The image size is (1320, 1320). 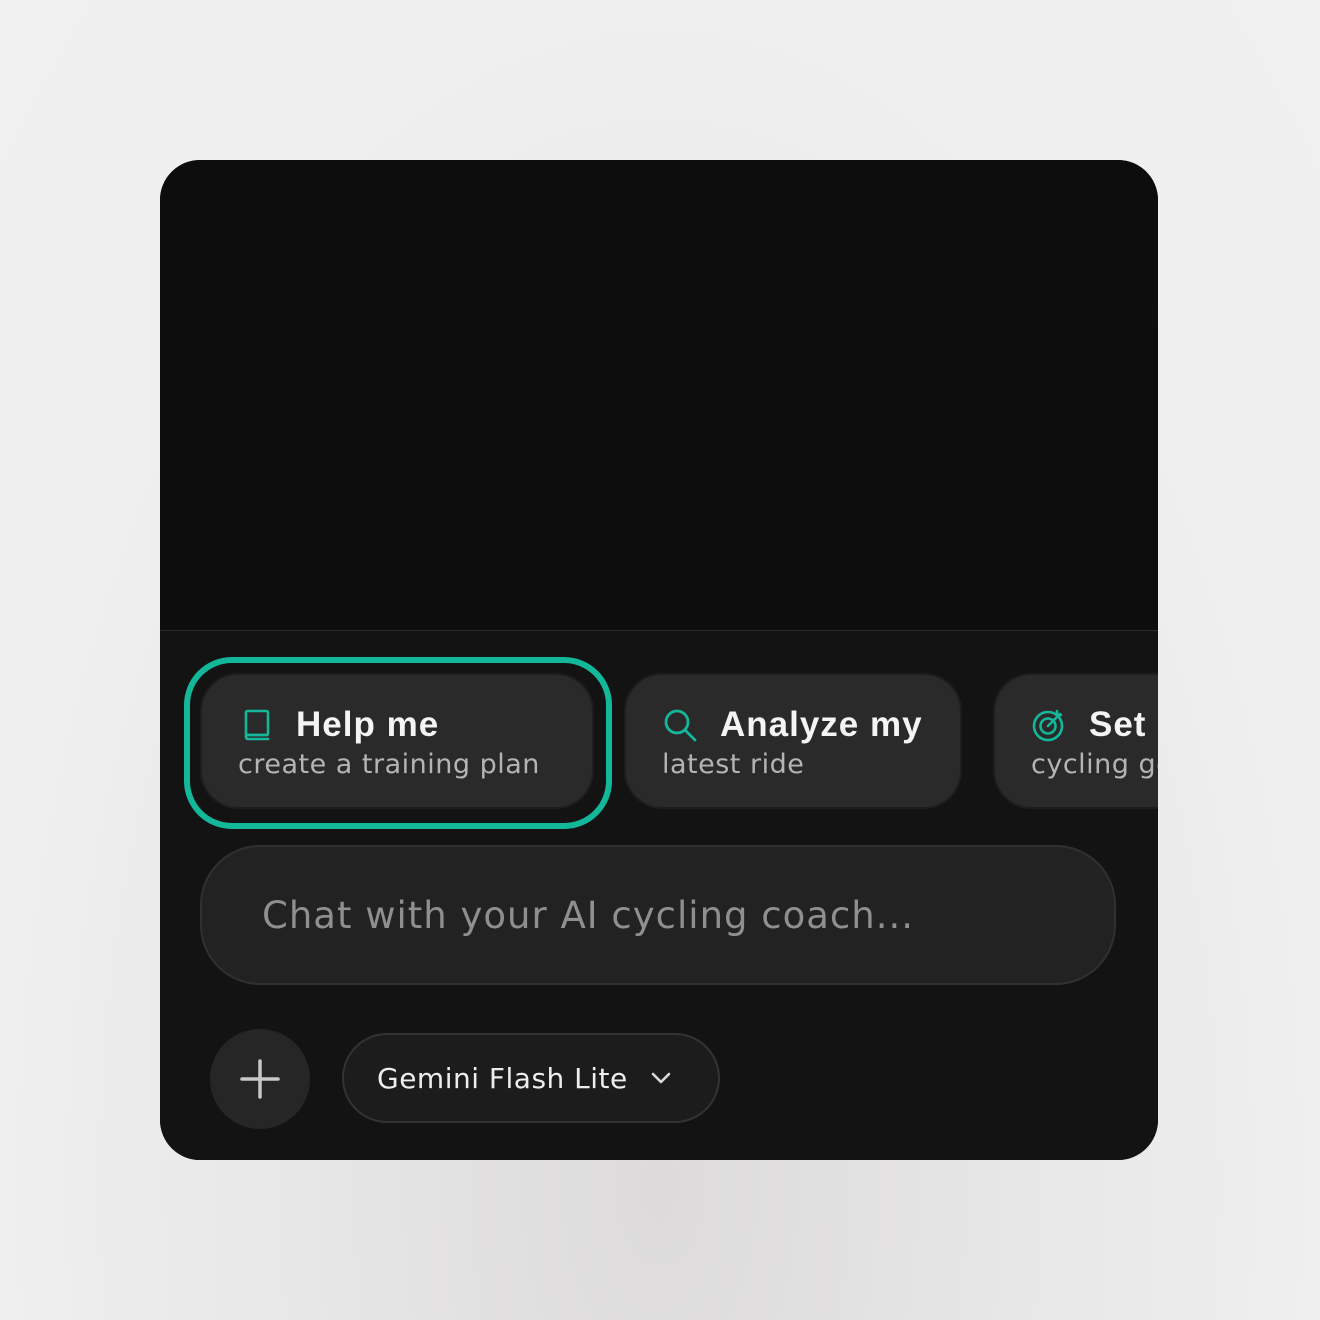 What do you see at coordinates (368, 724) in the screenshot?
I see `chip-title: Help me` at bounding box center [368, 724].